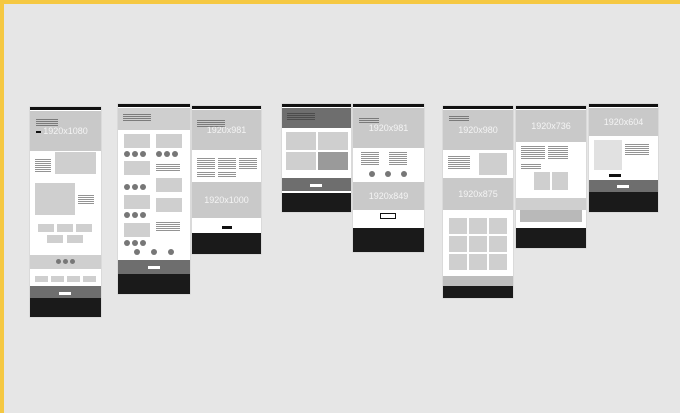  What do you see at coordinates (226, 180) in the screenshot?
I see `artboard-detail: 1920x981 1920x1000` at bounding box center [226, 180].